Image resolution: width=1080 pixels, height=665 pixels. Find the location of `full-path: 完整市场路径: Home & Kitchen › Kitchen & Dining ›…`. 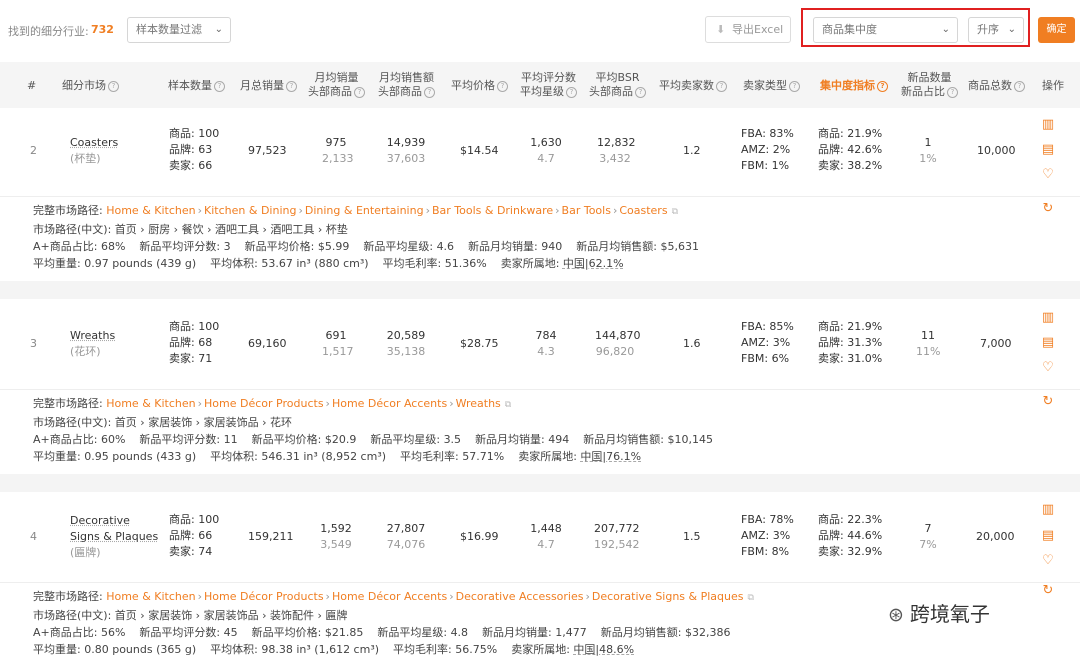

full-path: 完整市场路径: Home & Kitchen › Kitchen & Dining ›… is located at coordinates (366, 211).